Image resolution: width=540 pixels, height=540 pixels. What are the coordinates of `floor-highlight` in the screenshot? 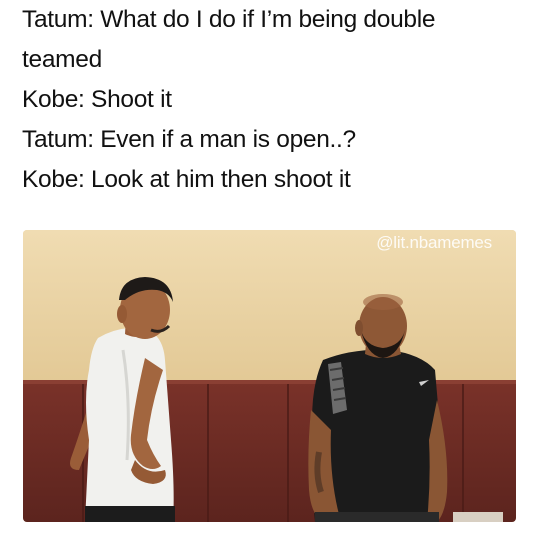 It's located at (478, 517).